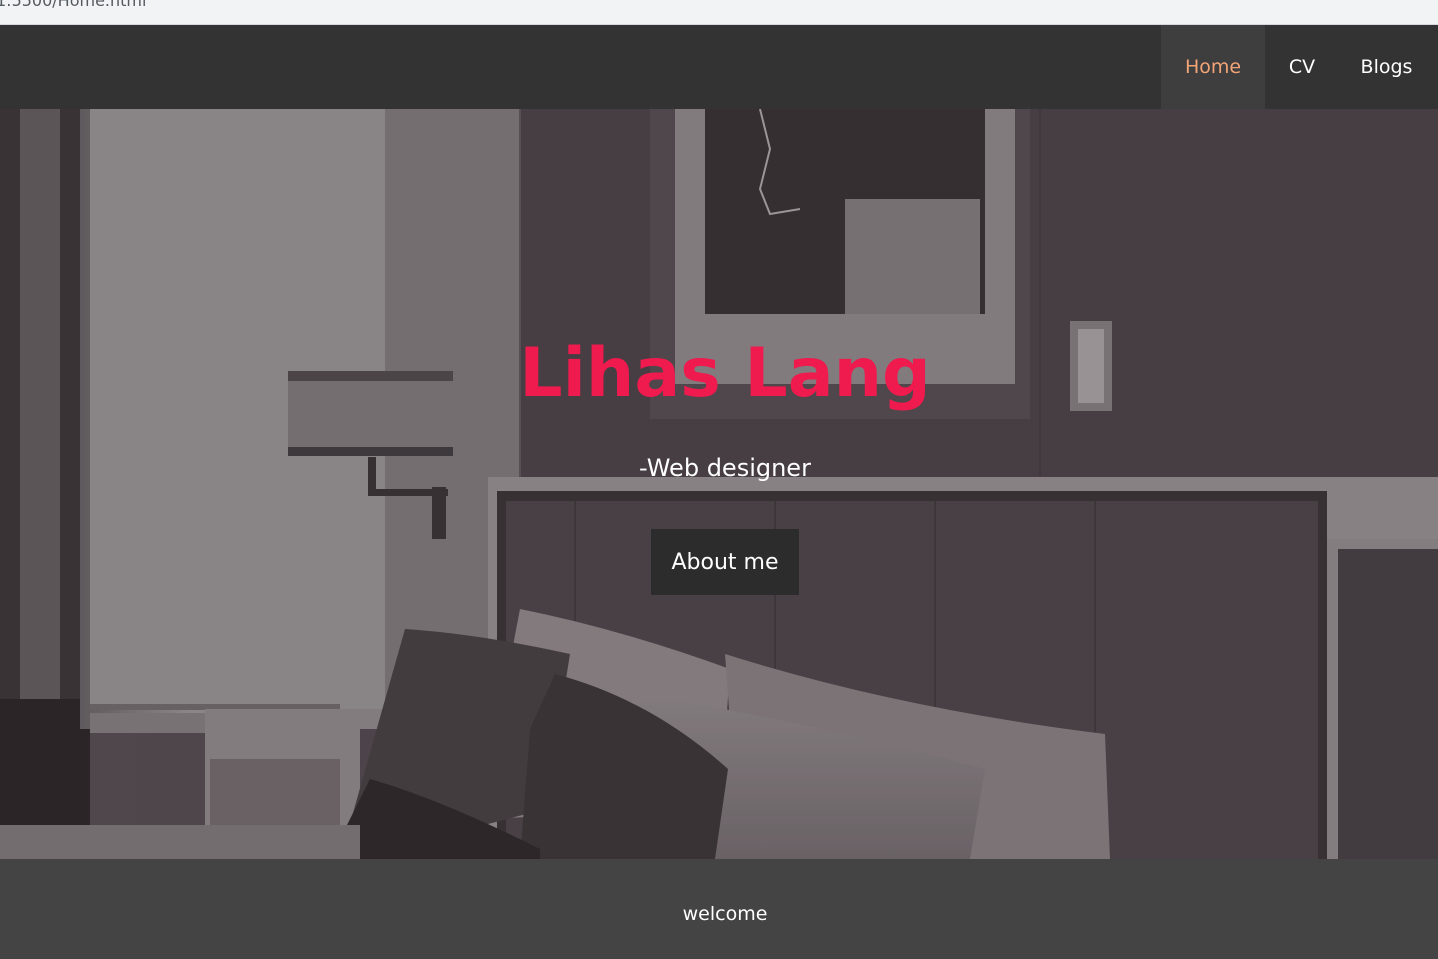  I want to click on nav-menu: Home CV Blogs, so click(1299, 67).